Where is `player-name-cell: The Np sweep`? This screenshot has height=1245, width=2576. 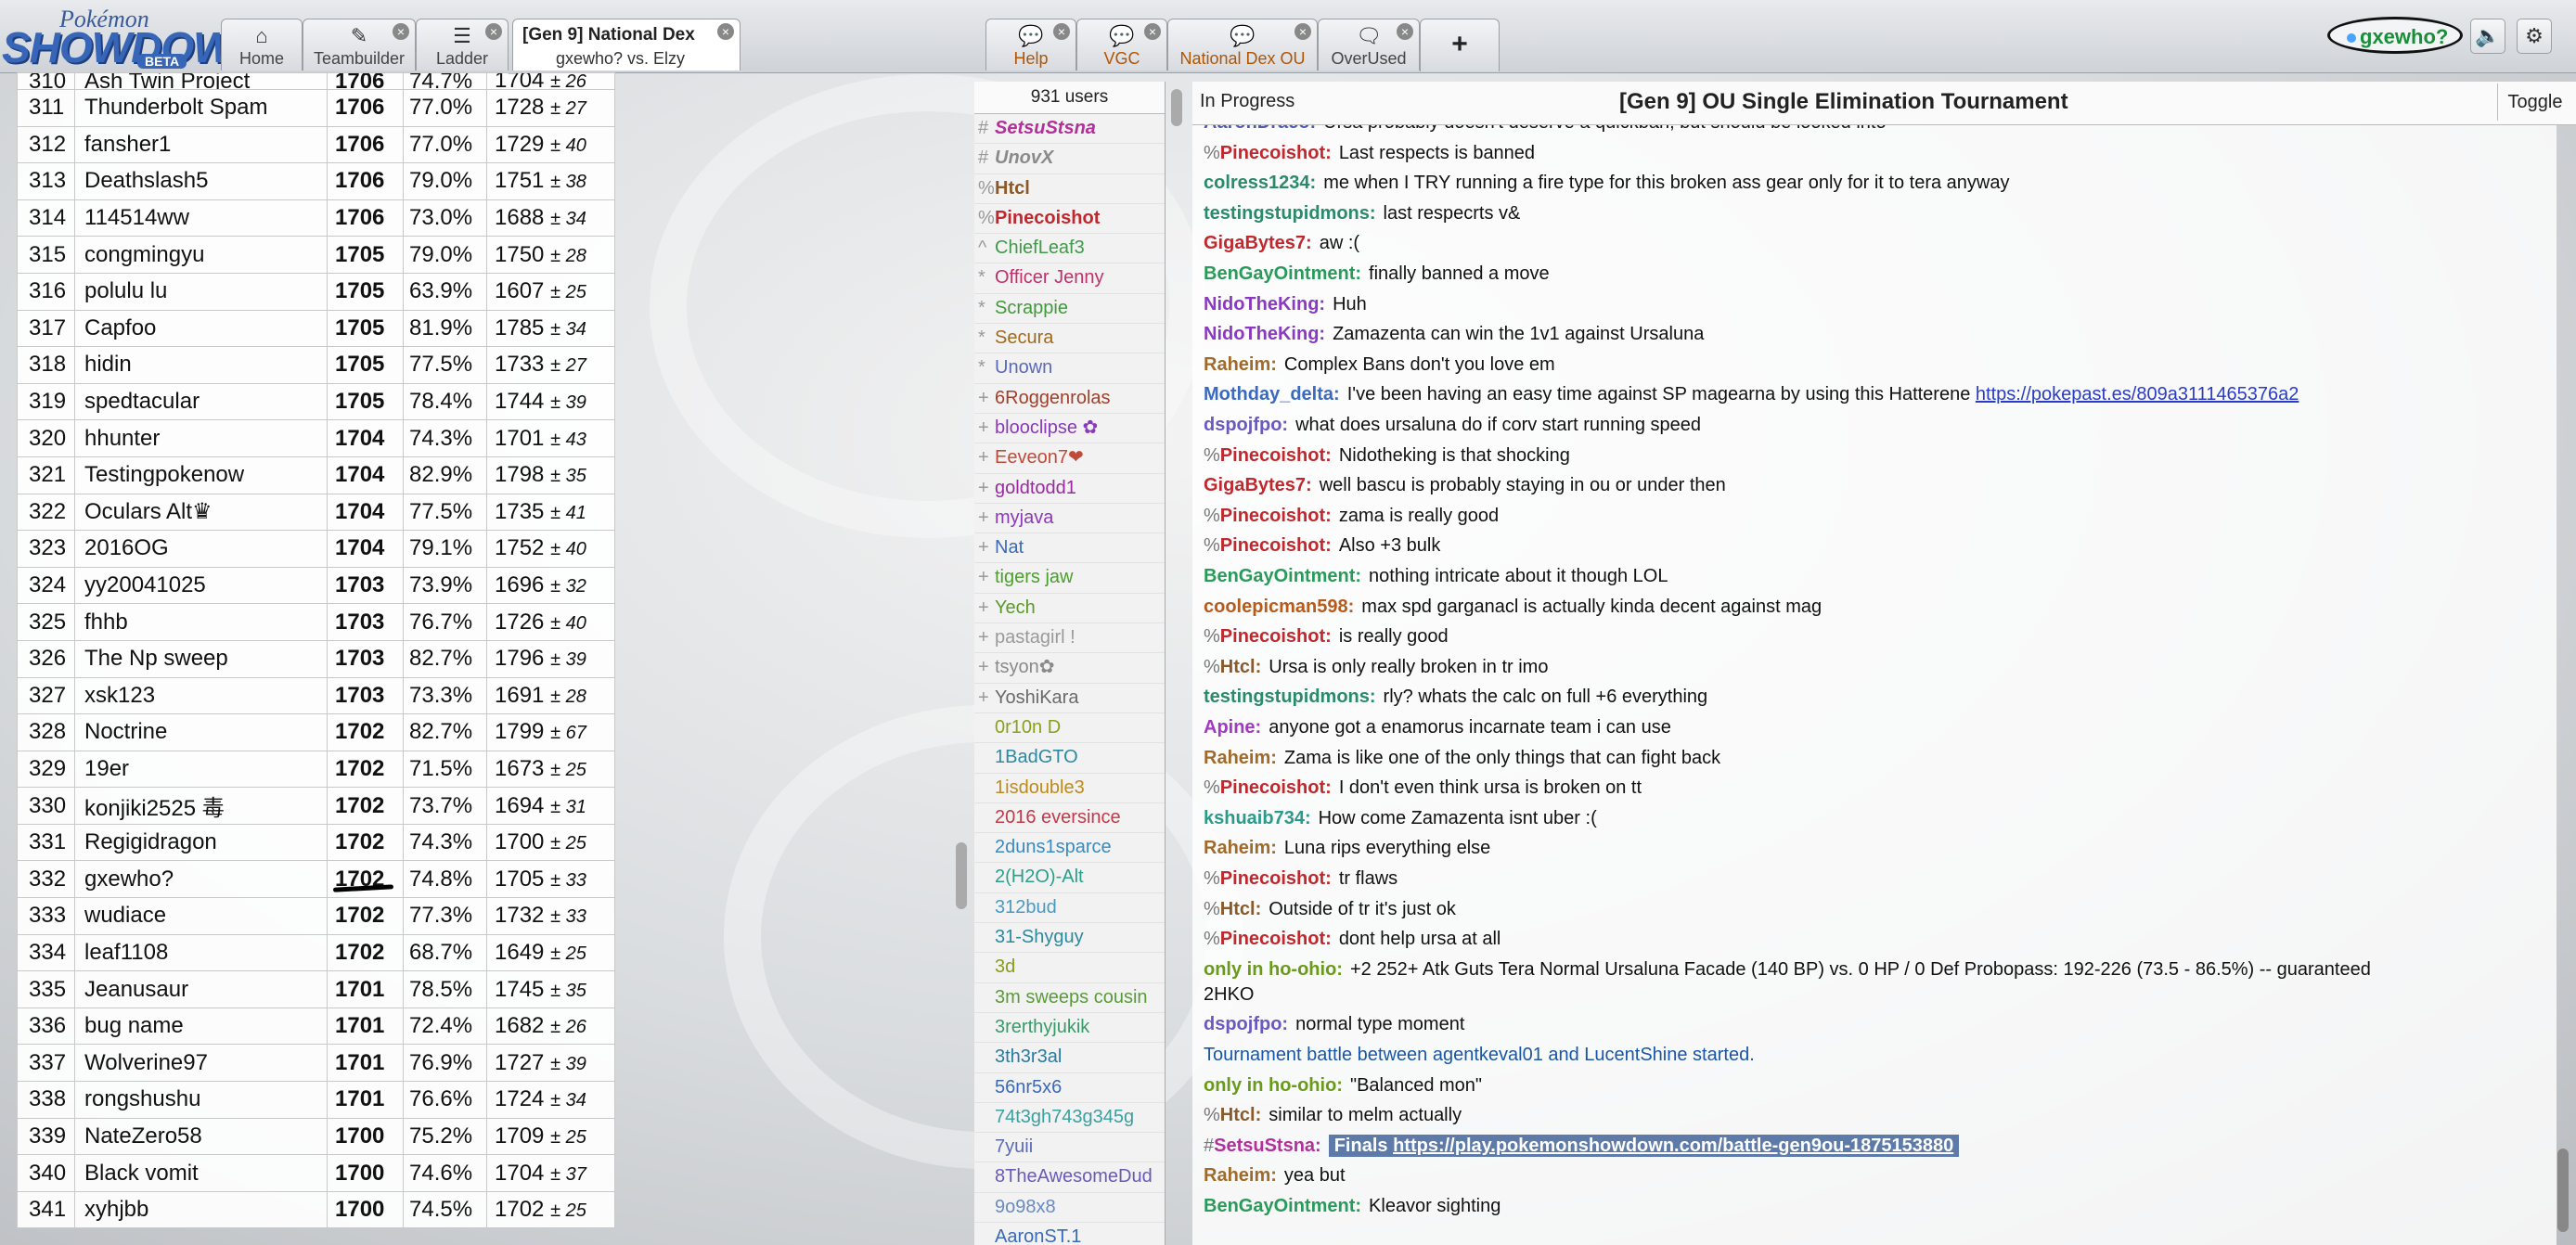
player-name-cell: The Np sweep is located at coordinates (201, 658).